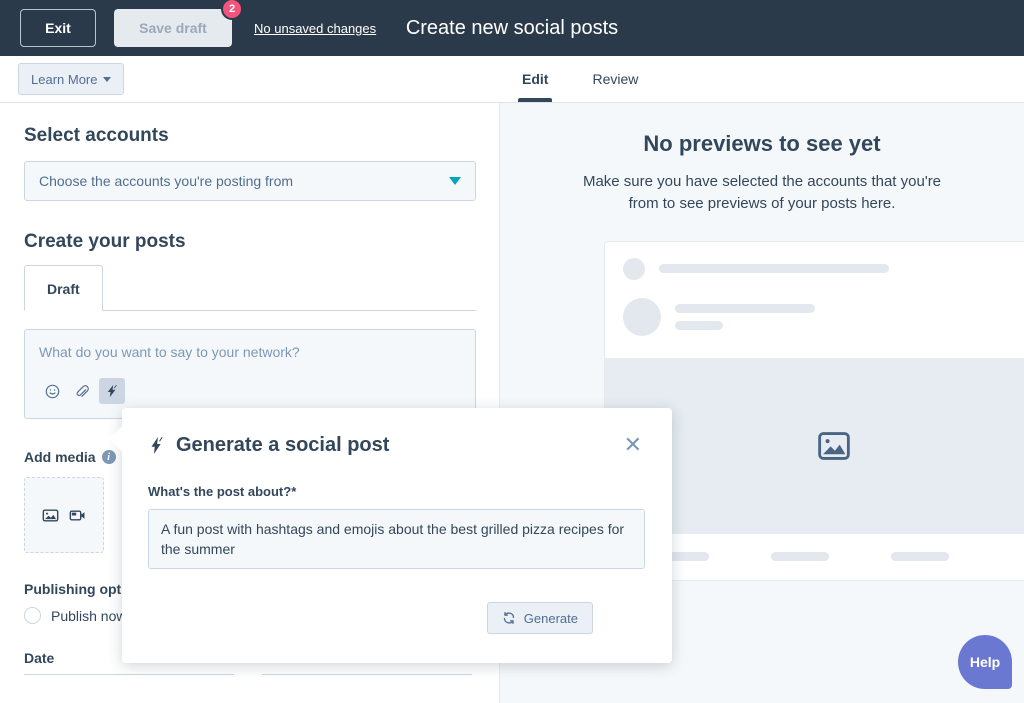 The height and width of the screenshot is (703, 1024). Describe the element at coordinates (58, 28) in the screenshot. I see `exit-button: Exit` at that location.